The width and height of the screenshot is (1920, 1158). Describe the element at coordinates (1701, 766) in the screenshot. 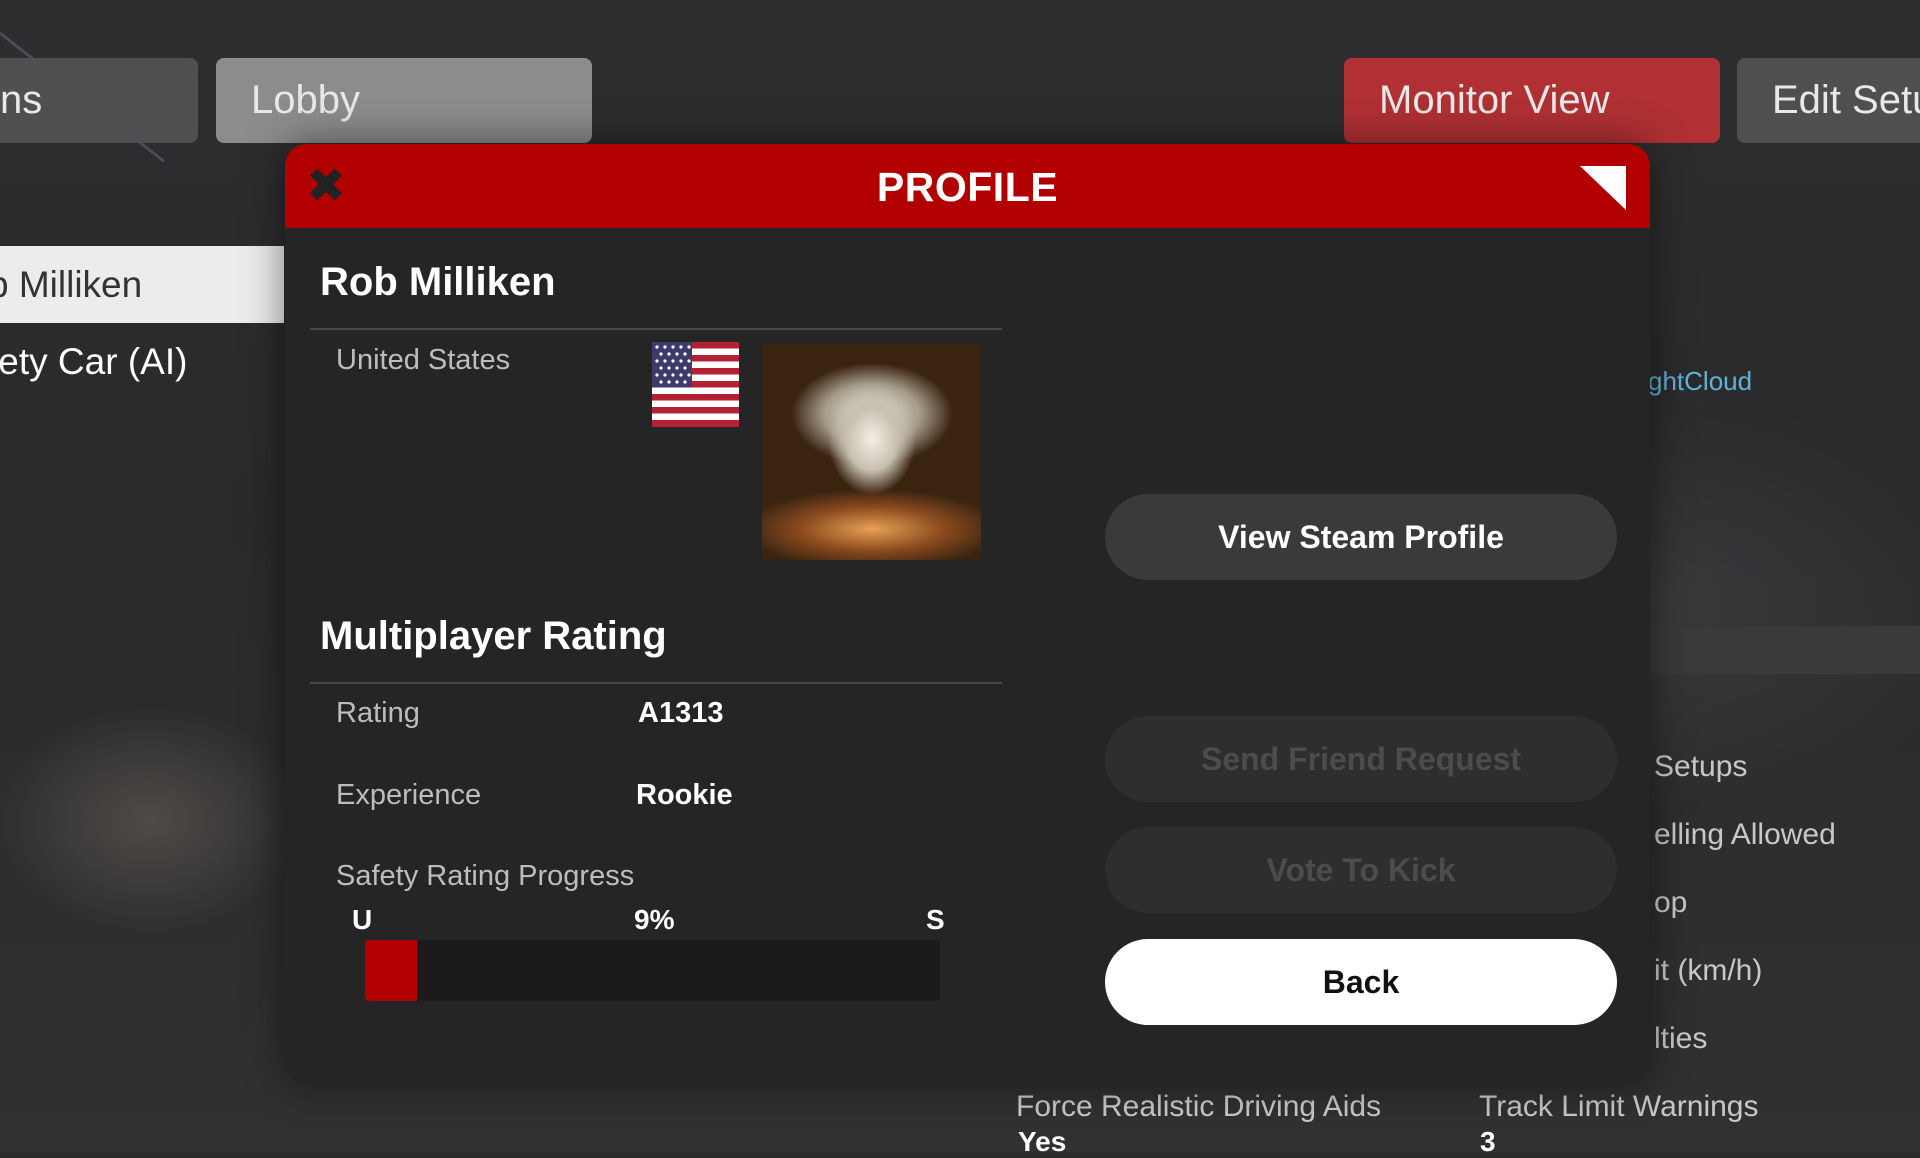

I see `background-setting: Setups` at that location.